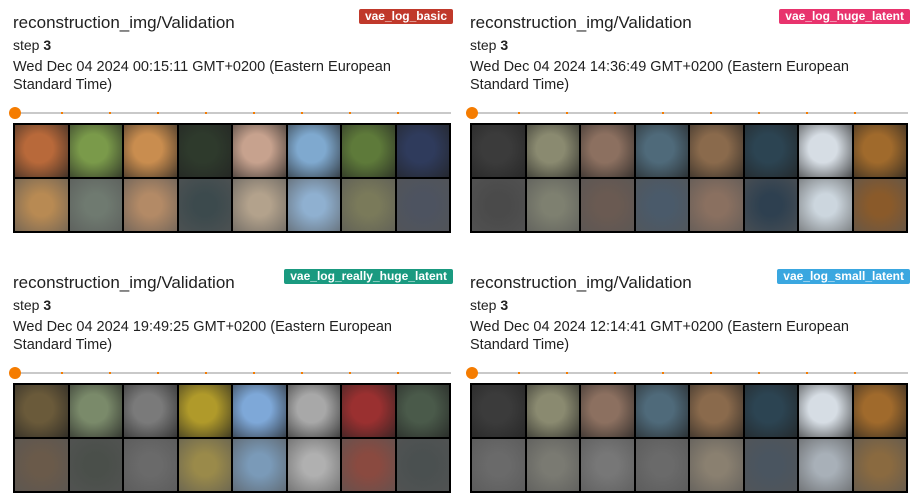  What do you see at coordinates (405, 16) in the screenshot?
I see `run-badge: vae_log_basic` at bounding box center [405, 16].